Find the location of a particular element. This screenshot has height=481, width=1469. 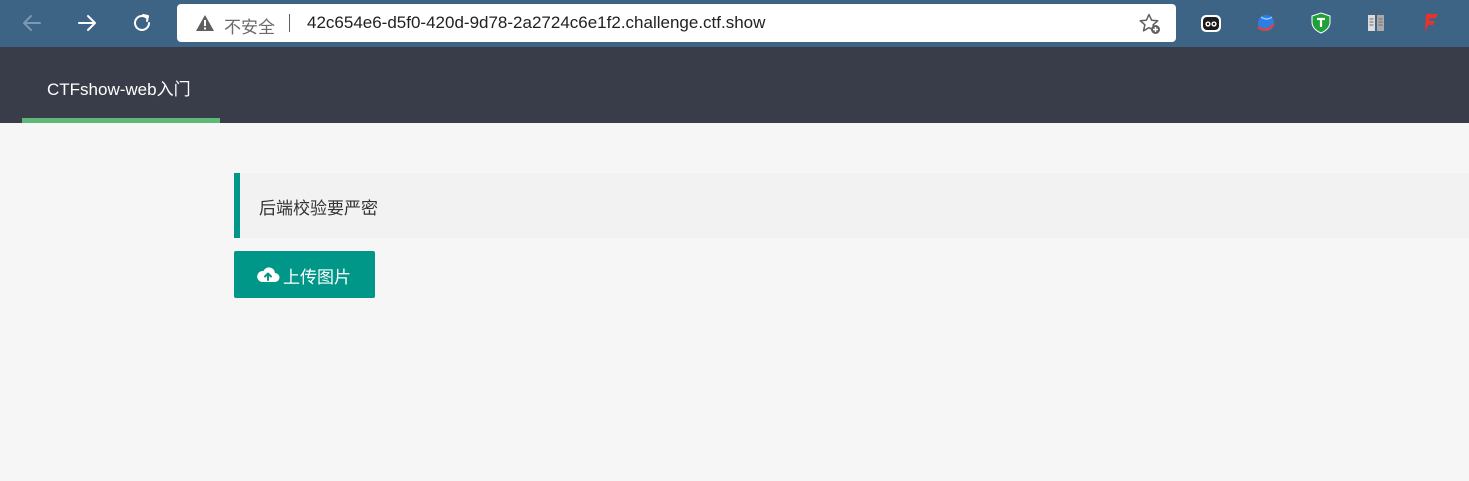

nav-item-label: CTFshow-web入门 is located at coordinates (119, 89).